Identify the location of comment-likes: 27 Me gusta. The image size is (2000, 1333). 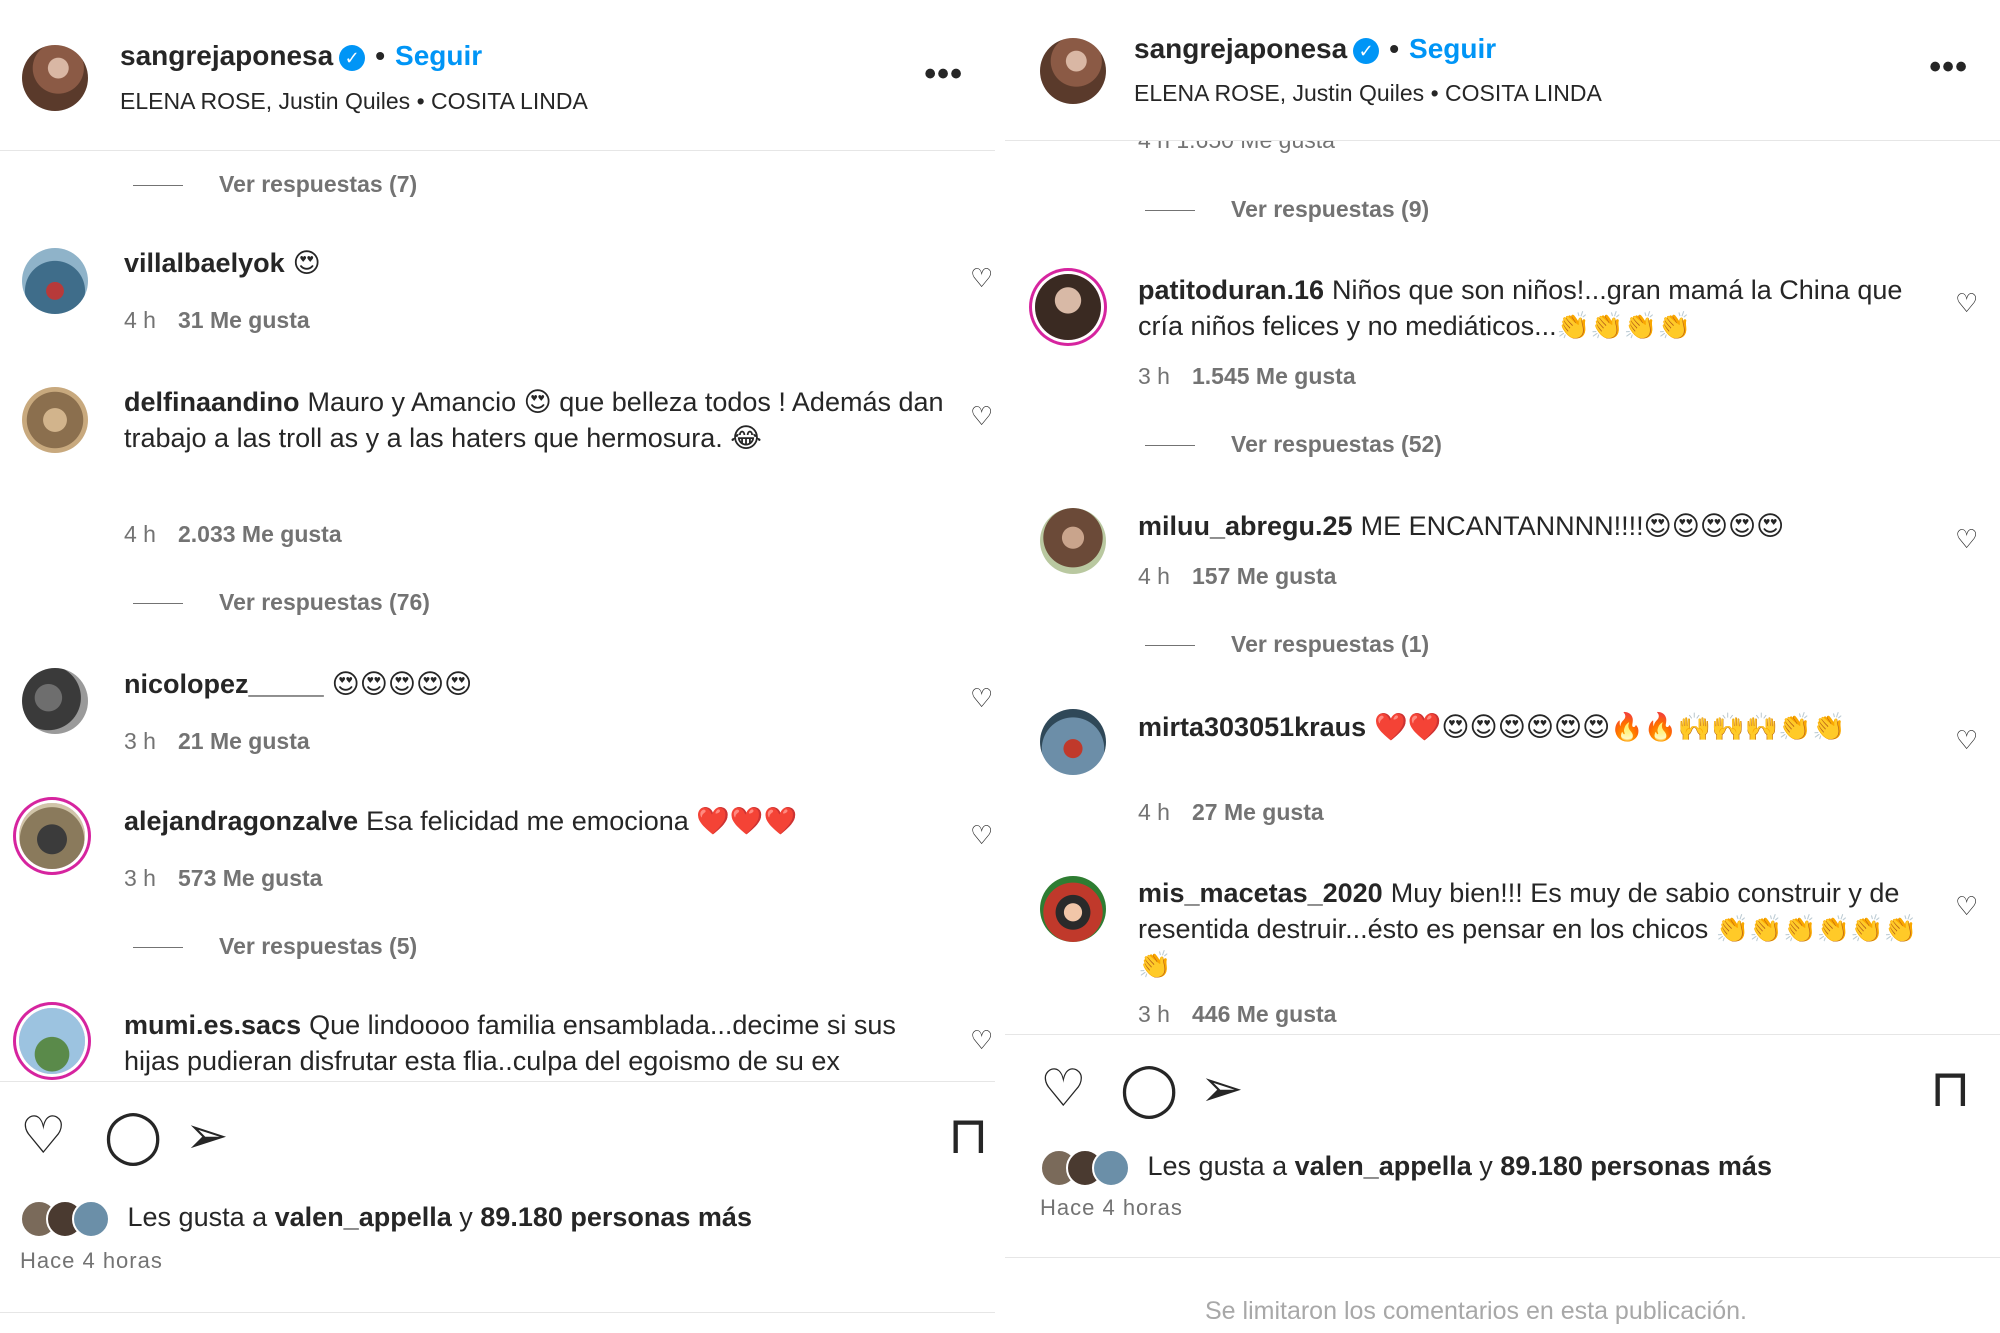
(1258, 812).